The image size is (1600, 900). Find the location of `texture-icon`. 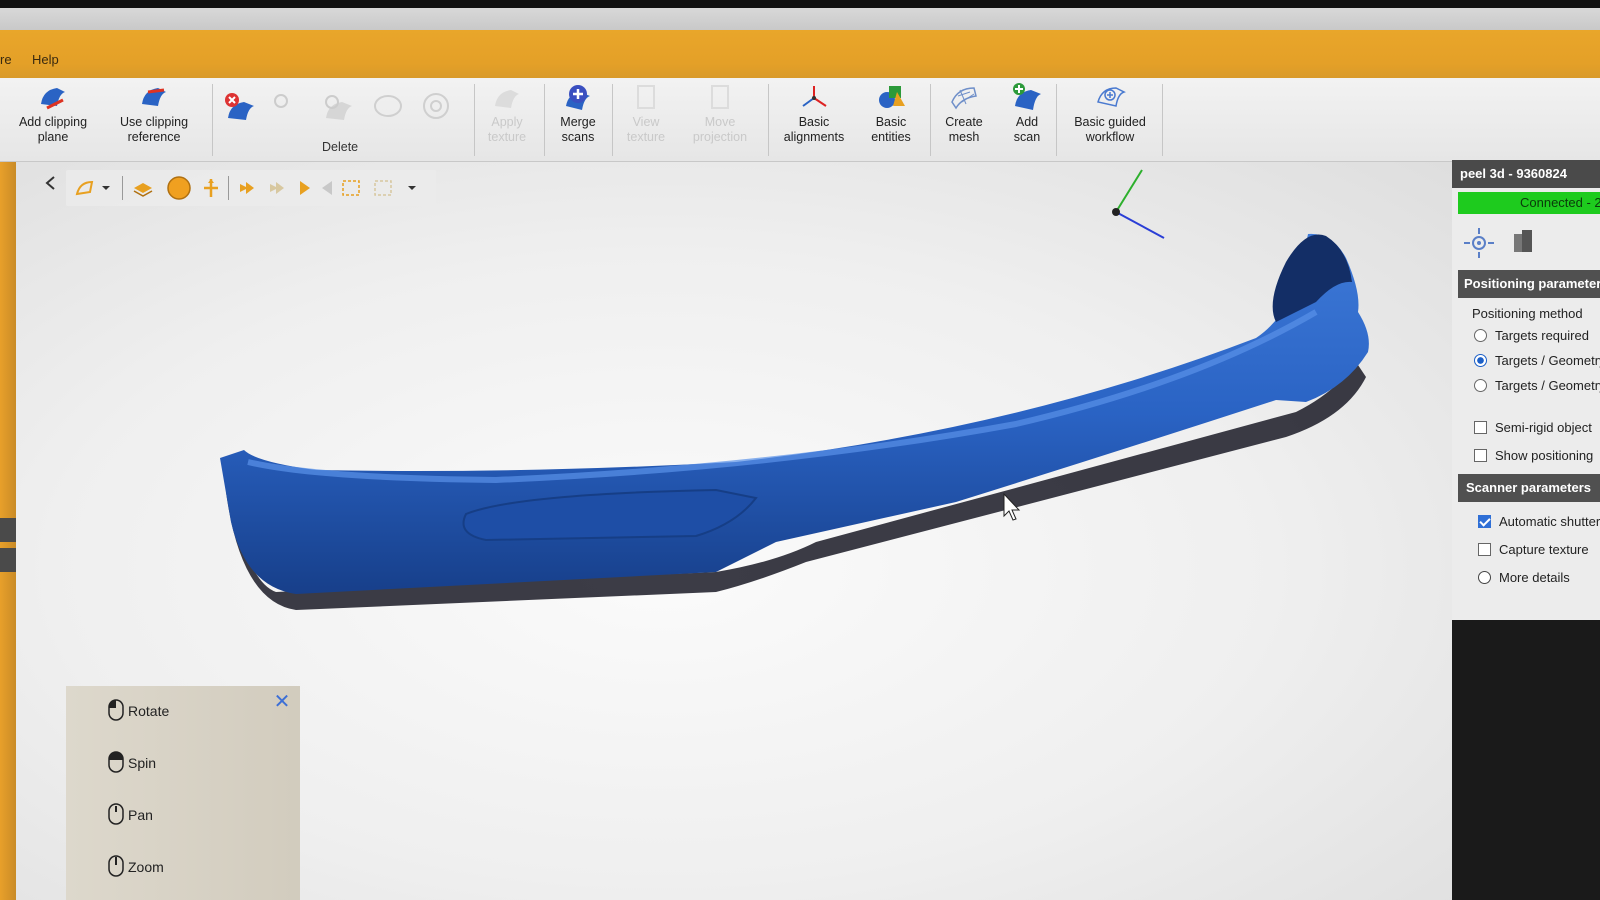

texture-icon is located at coordinates (507, 99).